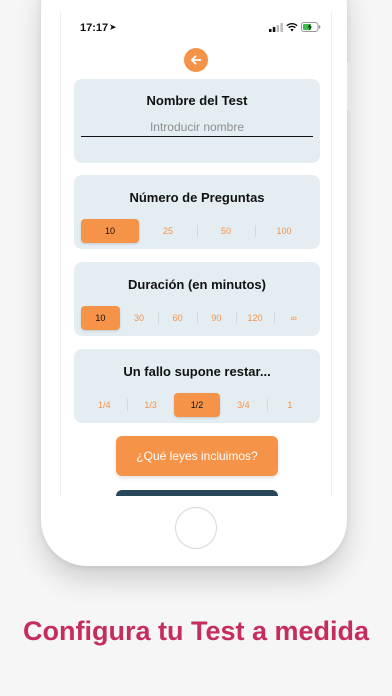 This screenshot has height=696, width=392. Describe the element at coordinates (255, 318) in the screenshot. I see `duration-option-120: 120` at that location.